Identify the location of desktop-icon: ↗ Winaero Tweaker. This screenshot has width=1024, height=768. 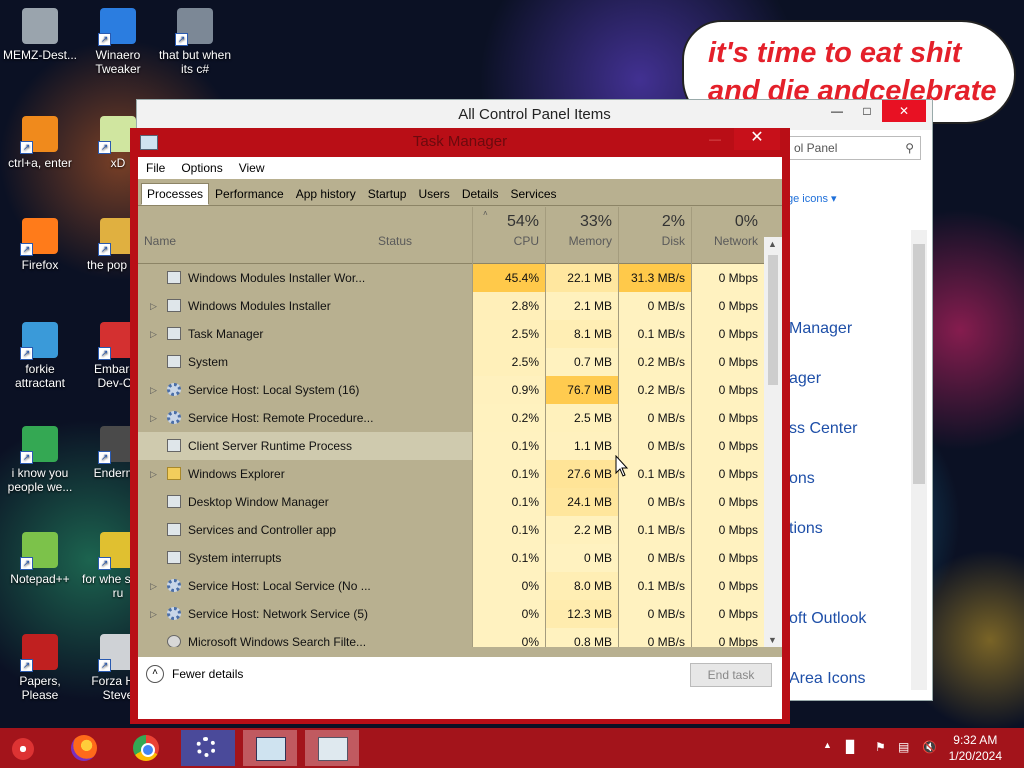
(118, 40).